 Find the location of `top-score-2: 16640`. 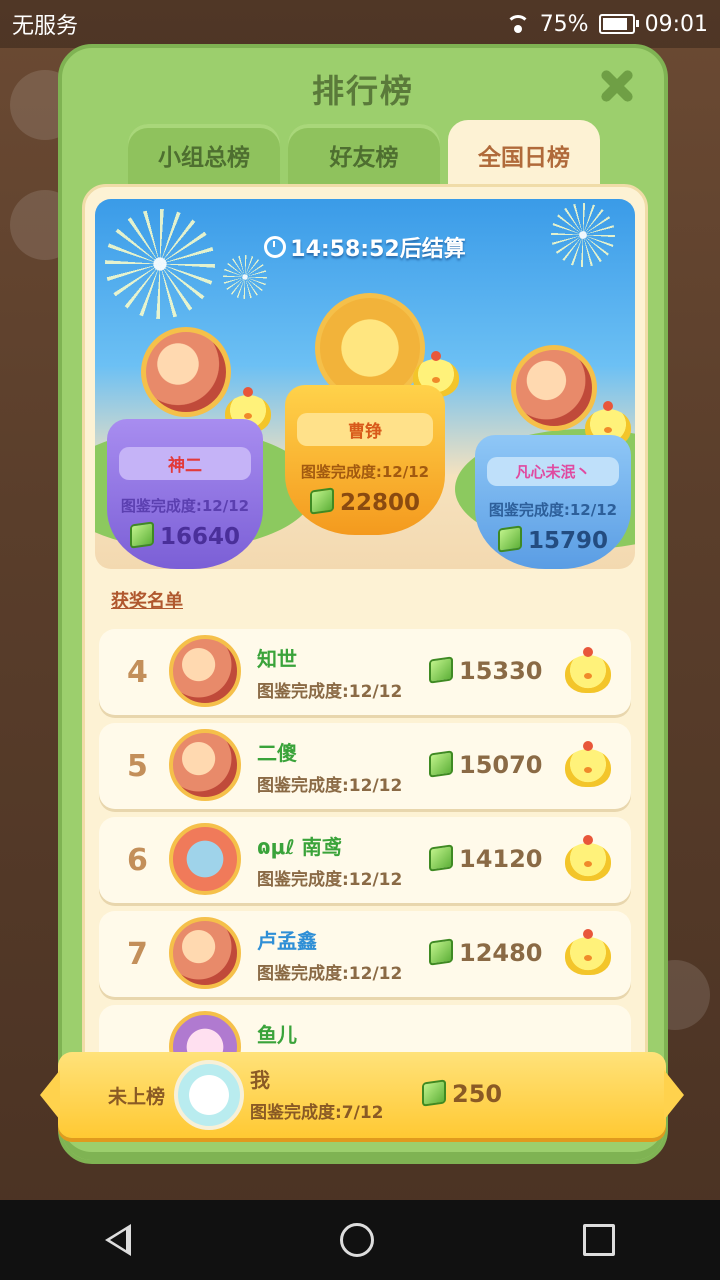

top-score-2: 16640 is located at coordinates (185, 535).